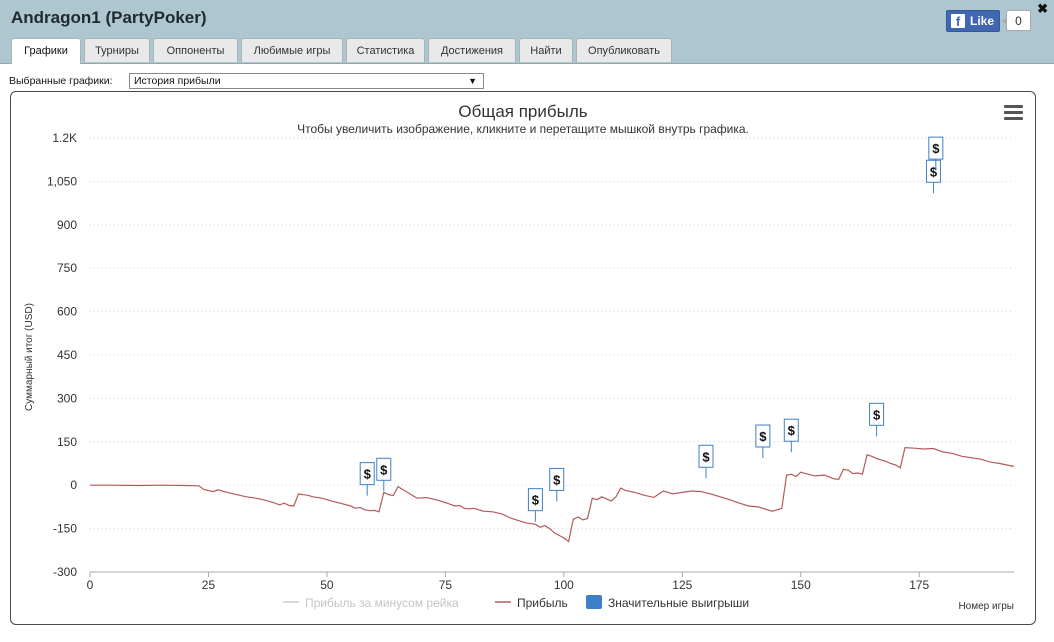  Describe the element at coordinates (1016, 20) in the screenshot. I see `facebook-like-count: 0` at that location.